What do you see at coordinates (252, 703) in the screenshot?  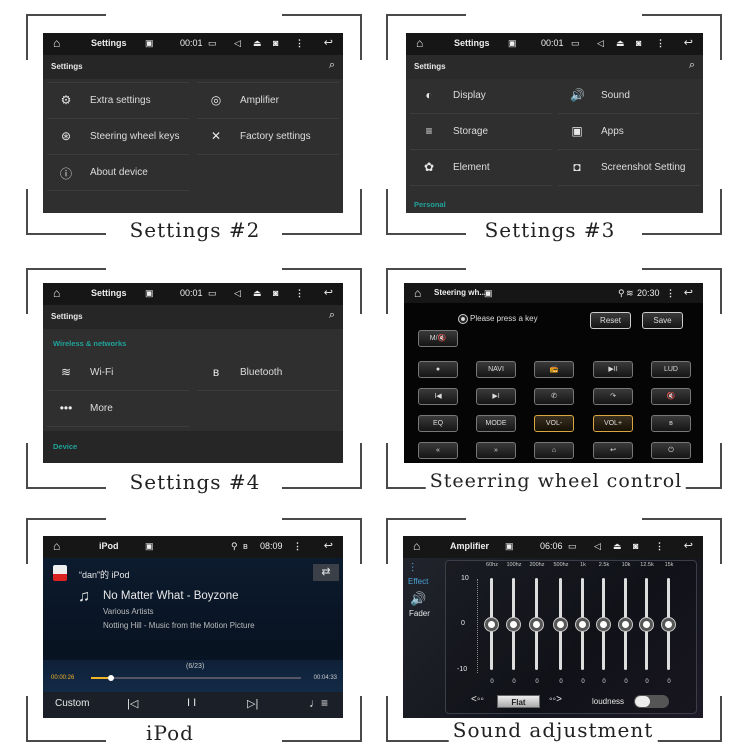 I see `next-button: ▷|` at bounding box center [252, 703].